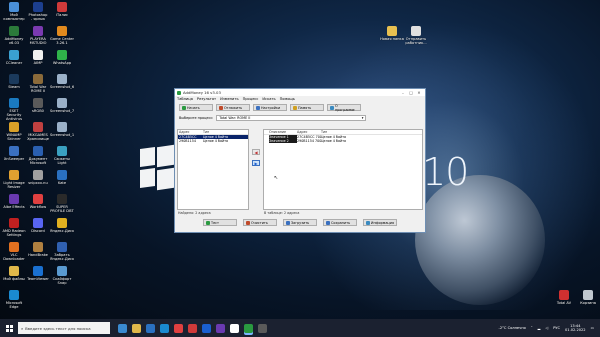  What do you see at coordinates (14, 153) in the screenshot?
I see `desktop-shortcut: XnSweeper` at bounding box center [14, 153].